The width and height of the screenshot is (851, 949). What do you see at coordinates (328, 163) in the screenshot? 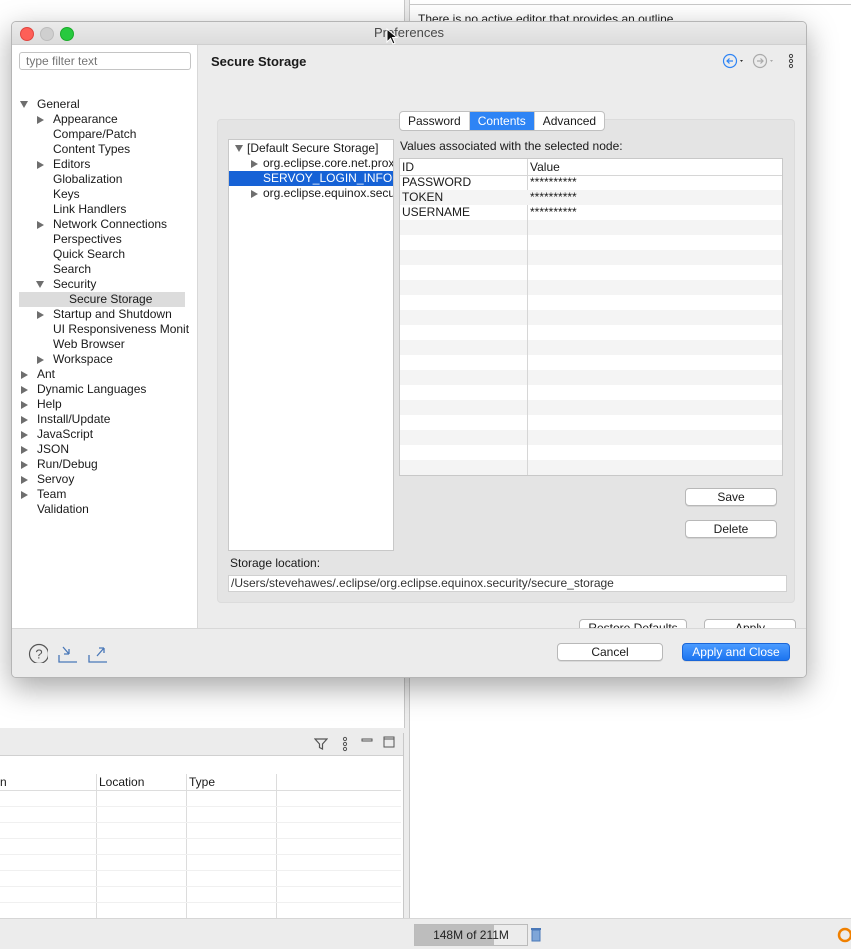
I see `secure-storage-node: org.eclipse.core.net.prox` at bounding box center [328, 163].